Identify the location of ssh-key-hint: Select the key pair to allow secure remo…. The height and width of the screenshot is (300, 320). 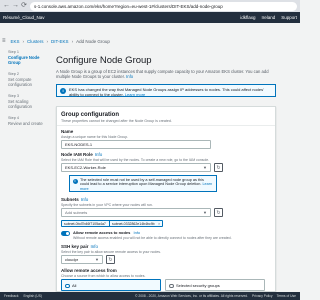
(111, 252).